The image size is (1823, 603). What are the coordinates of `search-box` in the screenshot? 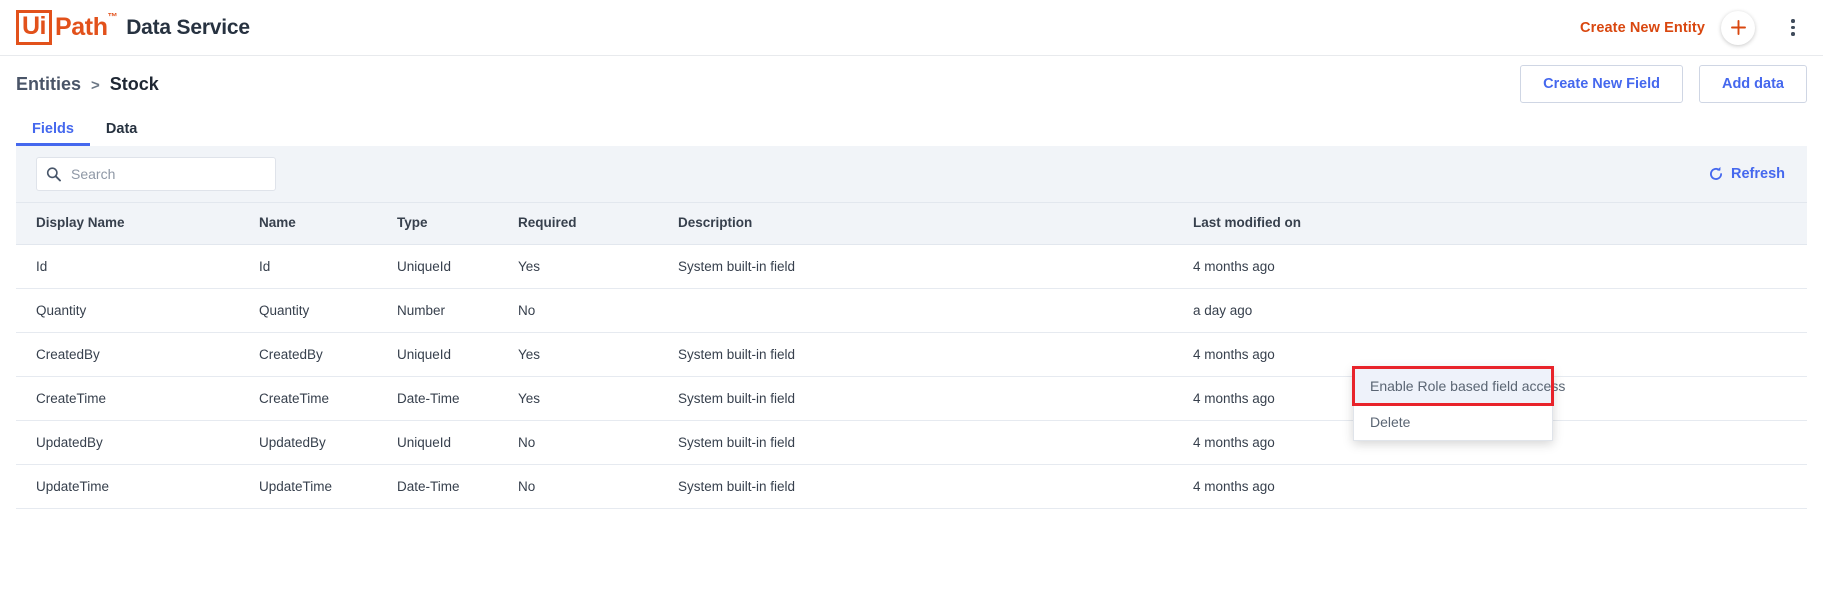 It's located at (156, 174).